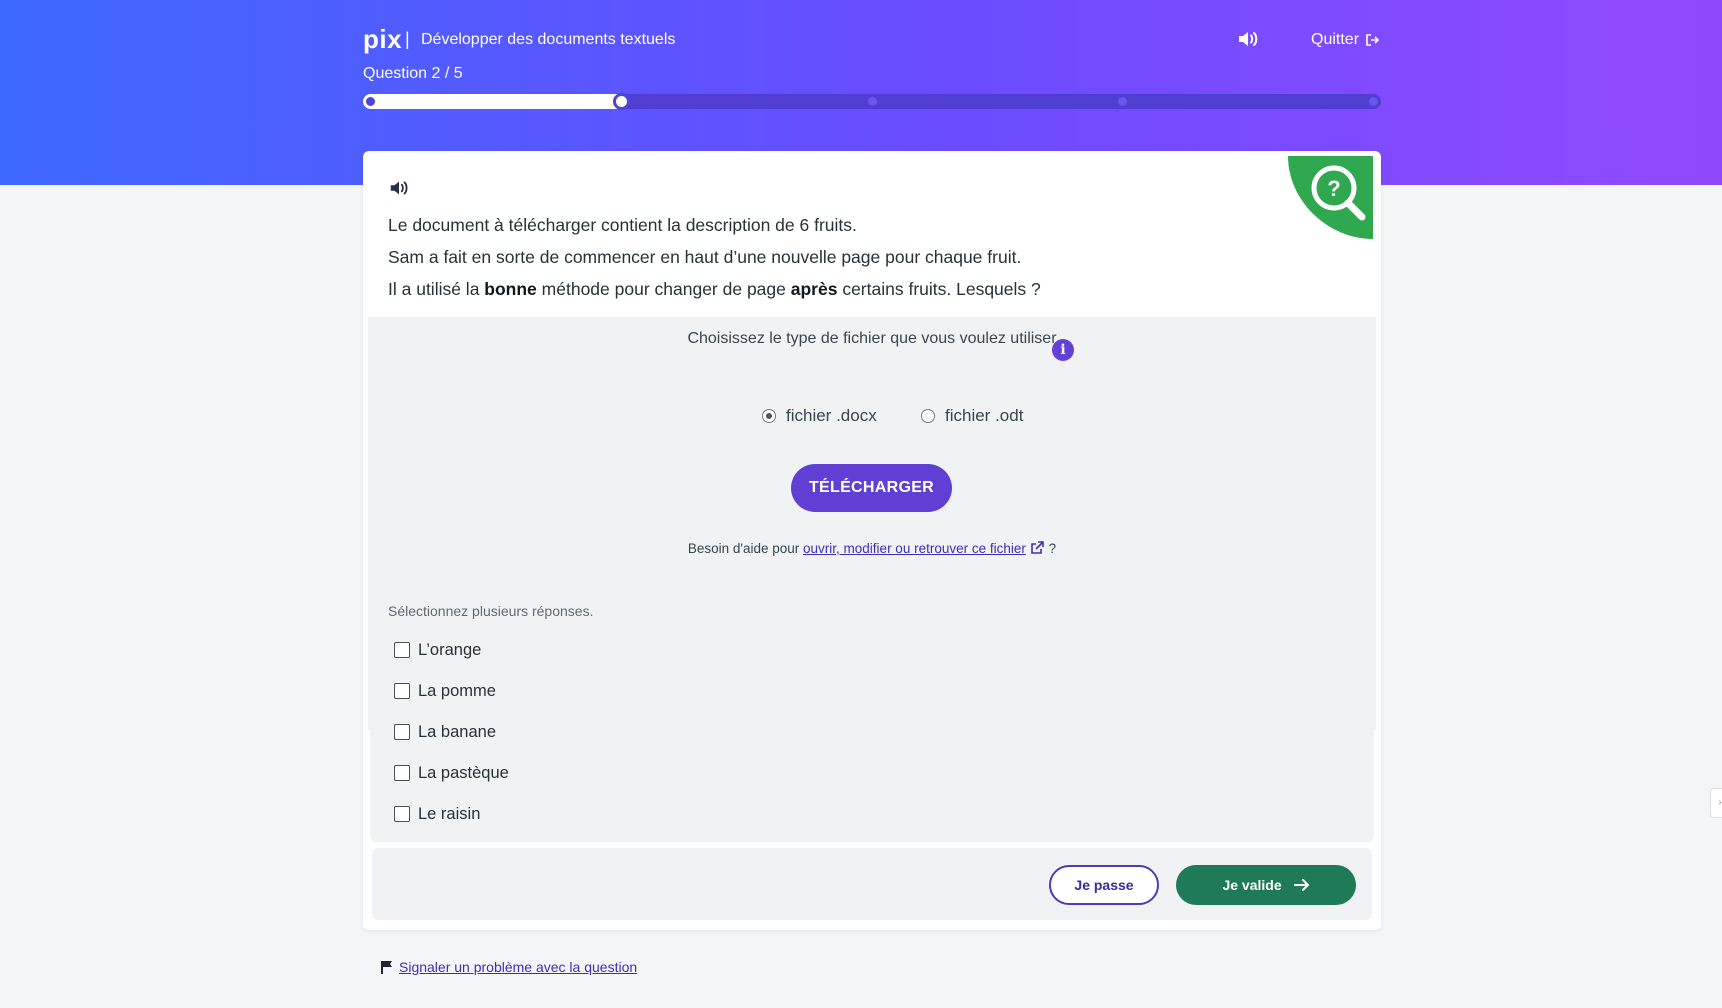 This screenshot has height=1008, width=1722. Describe the element at coordinates (457, 690) in the screenshot. I see `answer-label: La pomme` at that location.